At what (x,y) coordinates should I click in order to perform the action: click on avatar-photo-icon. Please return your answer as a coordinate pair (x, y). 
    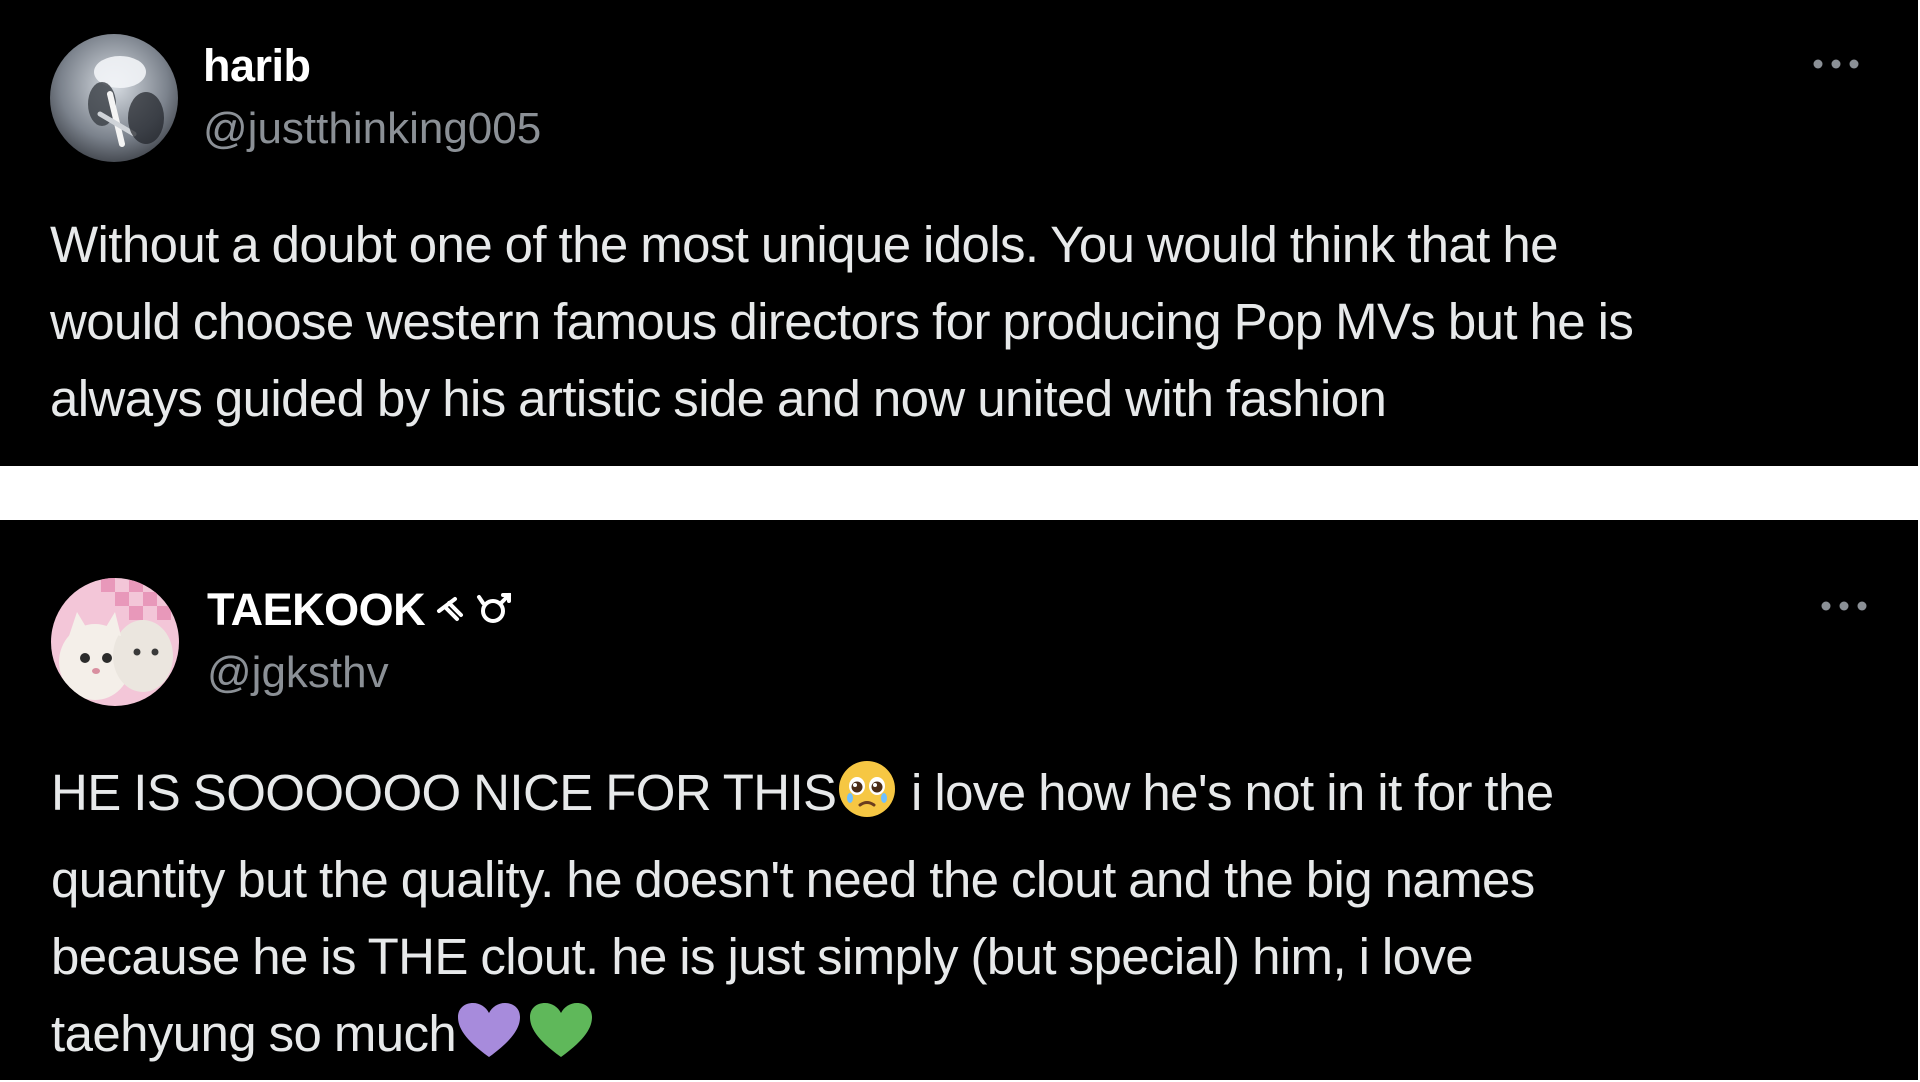
    Looking at the image, I should click on (114, 98).